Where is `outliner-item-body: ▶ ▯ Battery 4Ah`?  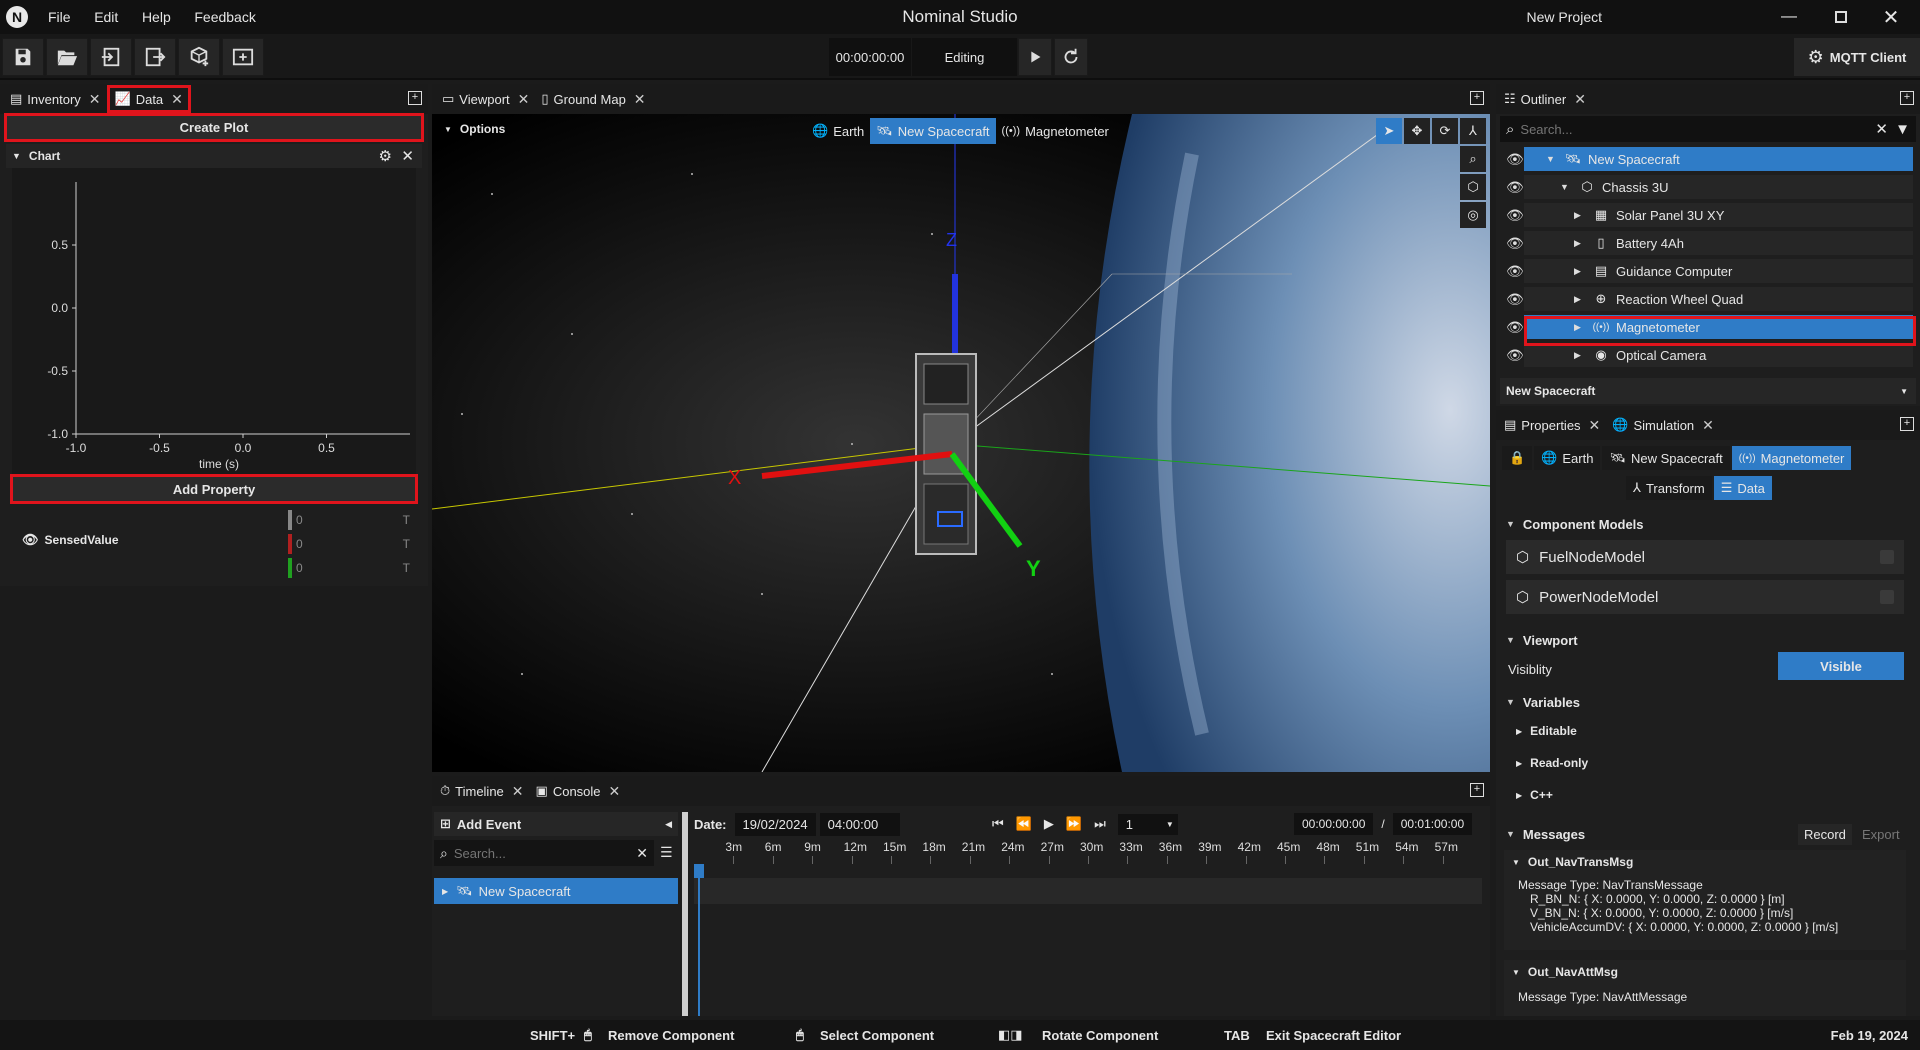
outliner-item-body: ▶ ▯ Battery 4Ah is located at coordinates (1718, 243).